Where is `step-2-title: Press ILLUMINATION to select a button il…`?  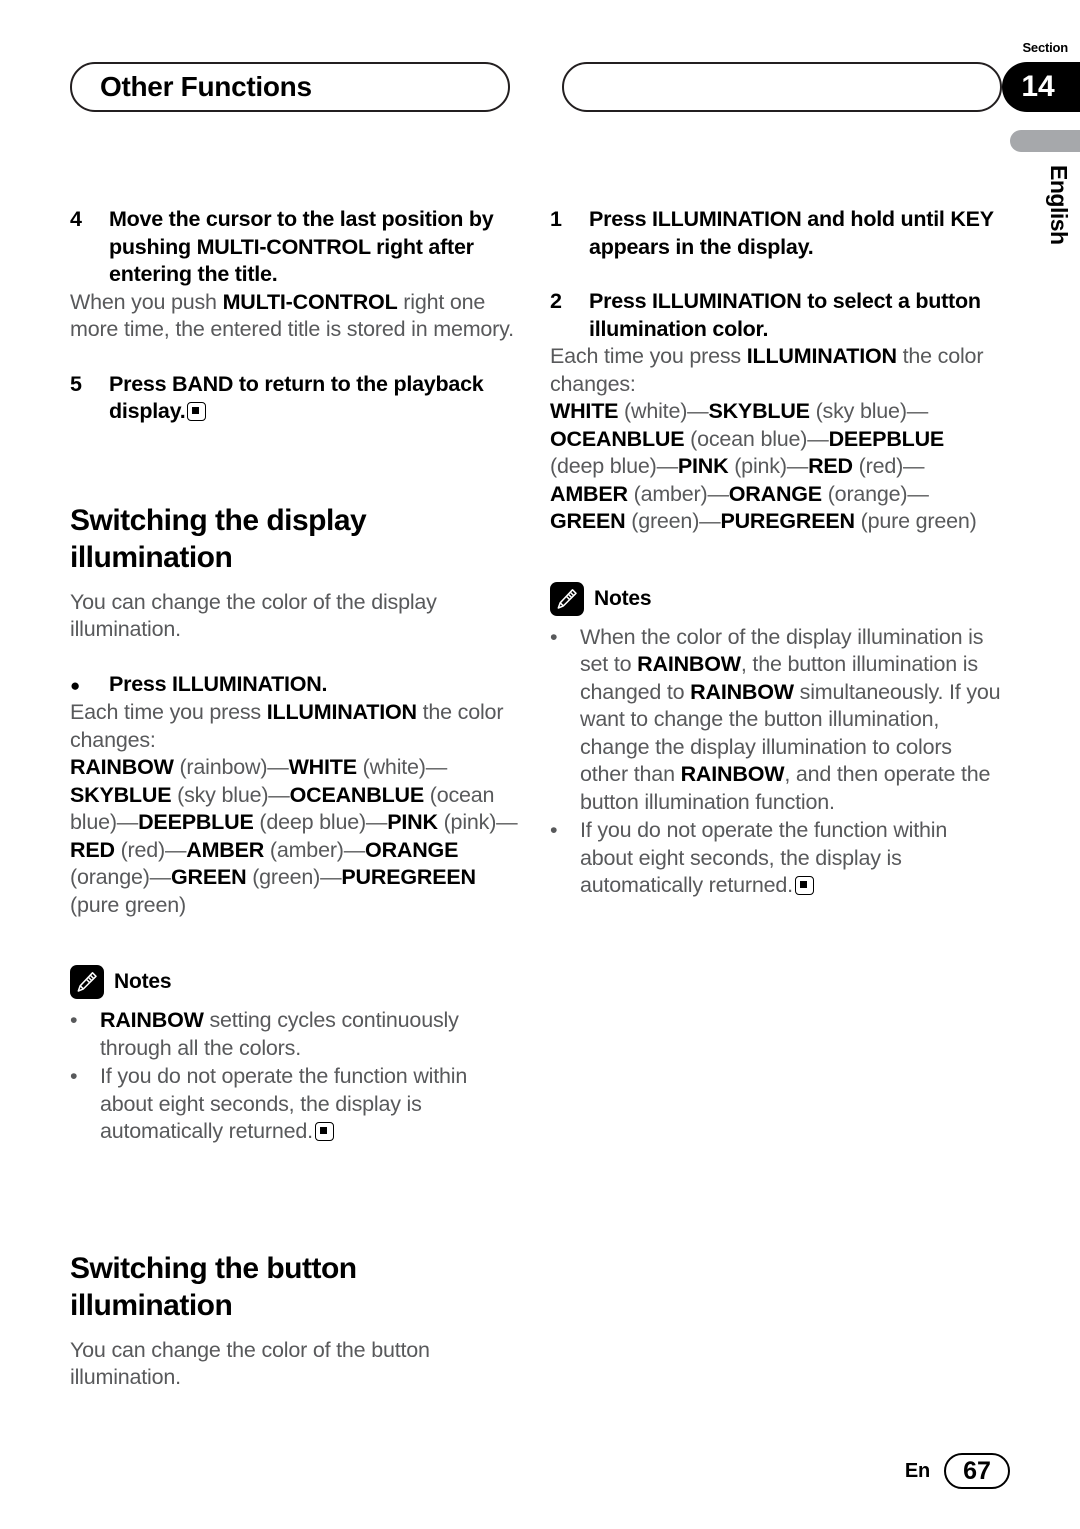 step-2-title: Press ILLUMINATION to select a button il… is located at coordinates (785, 315).